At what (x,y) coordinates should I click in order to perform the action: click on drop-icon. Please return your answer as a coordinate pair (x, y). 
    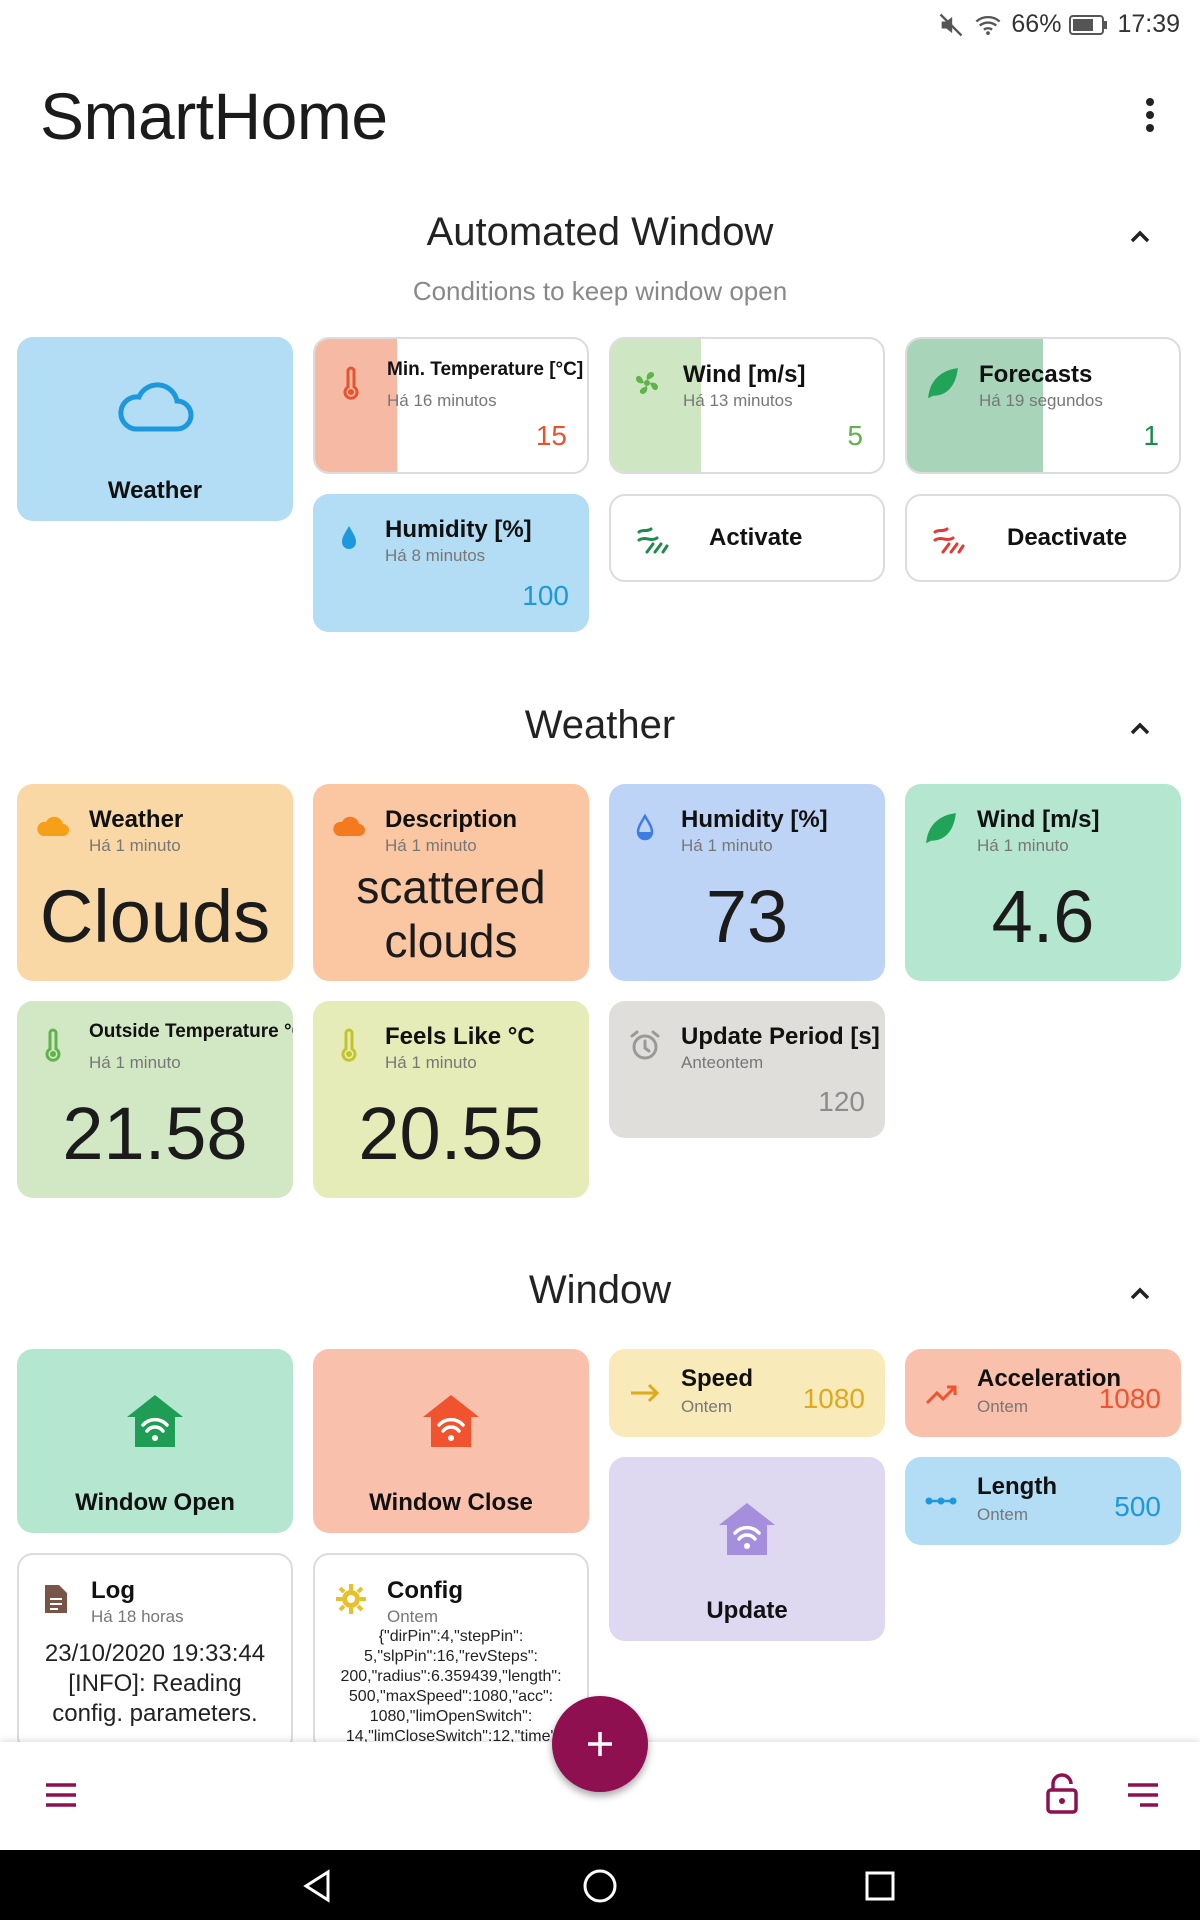
    Looking at the image, I should click on (349, 537).